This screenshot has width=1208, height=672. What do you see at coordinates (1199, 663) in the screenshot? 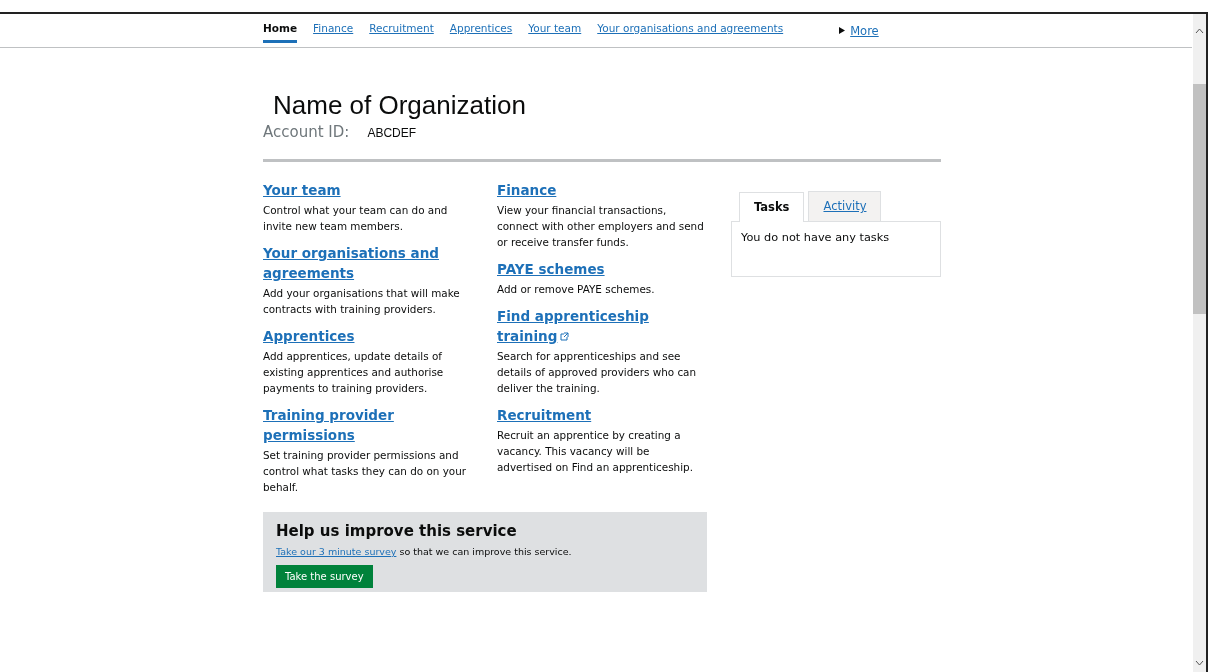
I see `scroll-down-icon` at bounding box center [1199, 663].